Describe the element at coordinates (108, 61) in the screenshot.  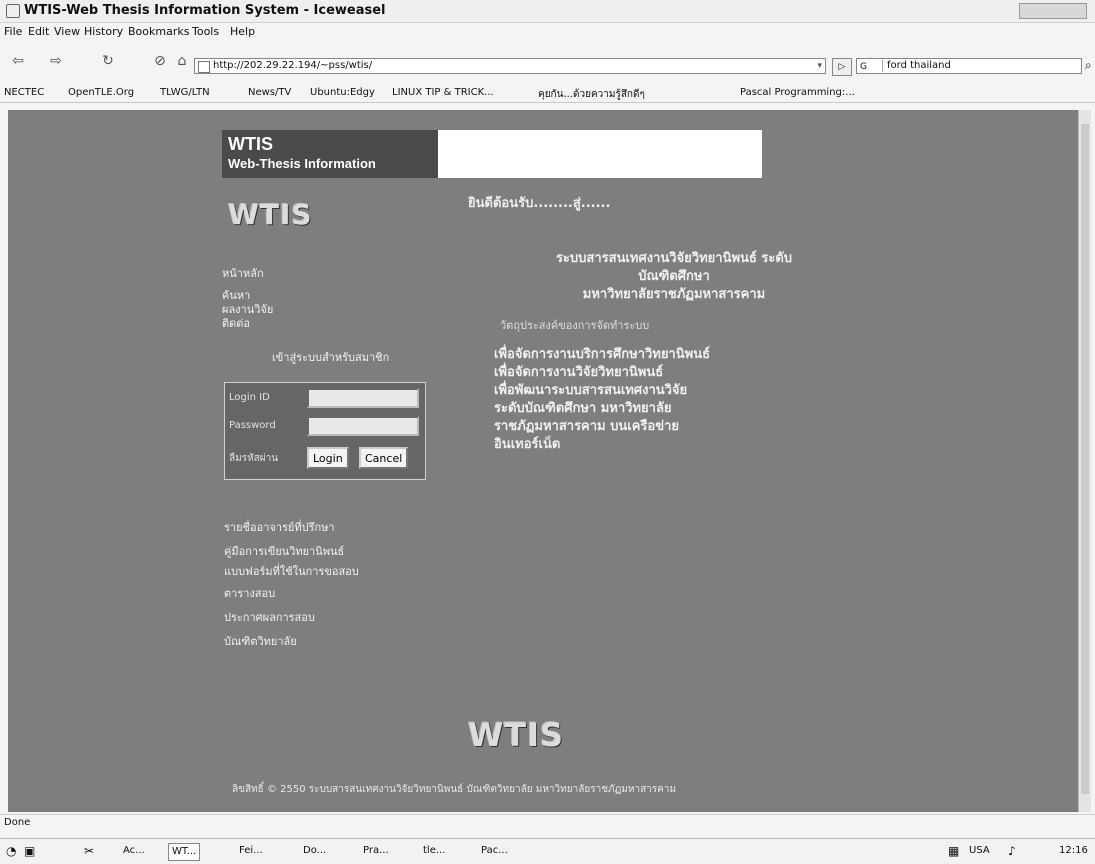
I see `reload-icon: ↻` at that location.